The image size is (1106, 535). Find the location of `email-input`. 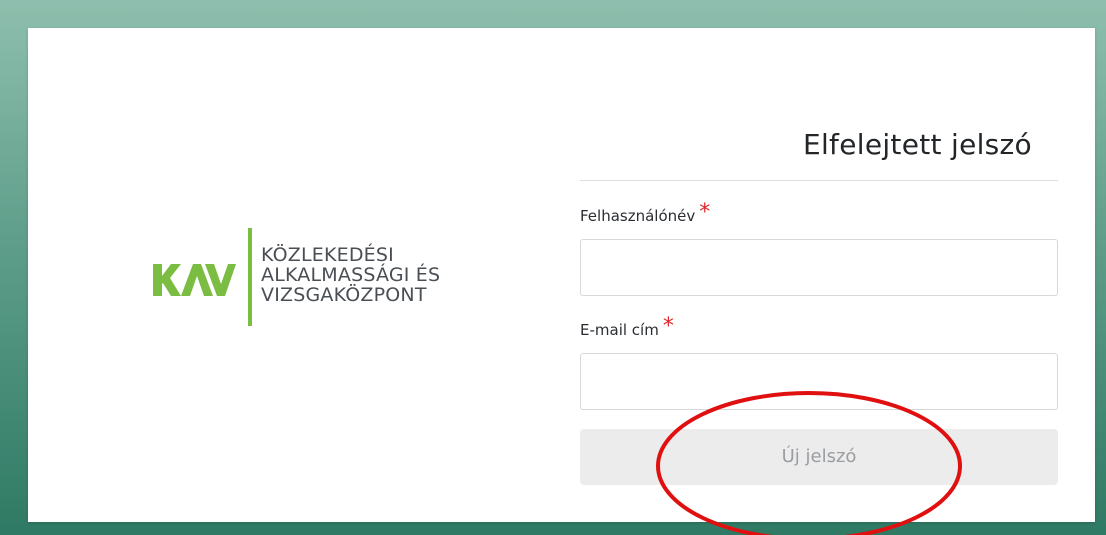

email-input is located at coordinates (819, 381).